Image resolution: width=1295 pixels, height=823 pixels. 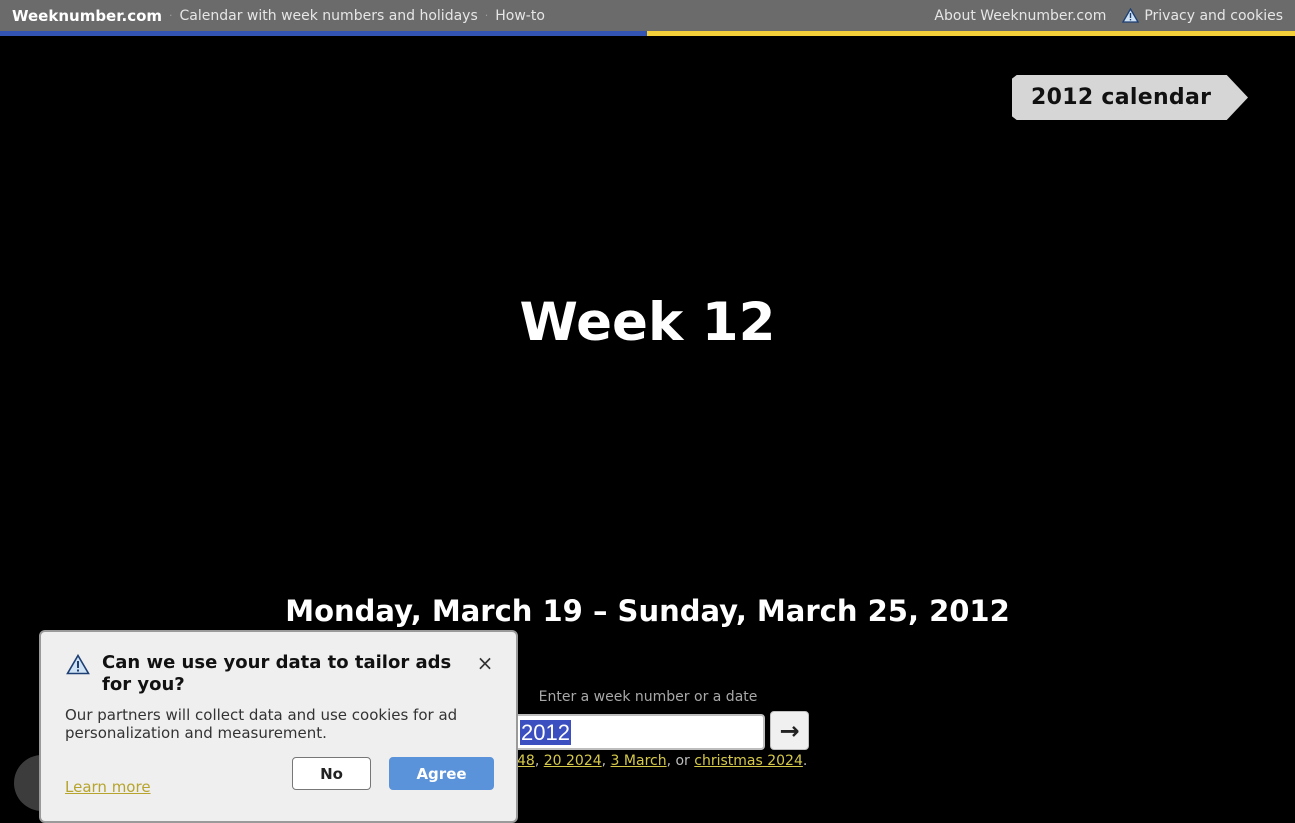 What do you see at coordinates (441, 773) in the screenshot?
I see `agree-button: Agree` at bounding box center [441, 773].